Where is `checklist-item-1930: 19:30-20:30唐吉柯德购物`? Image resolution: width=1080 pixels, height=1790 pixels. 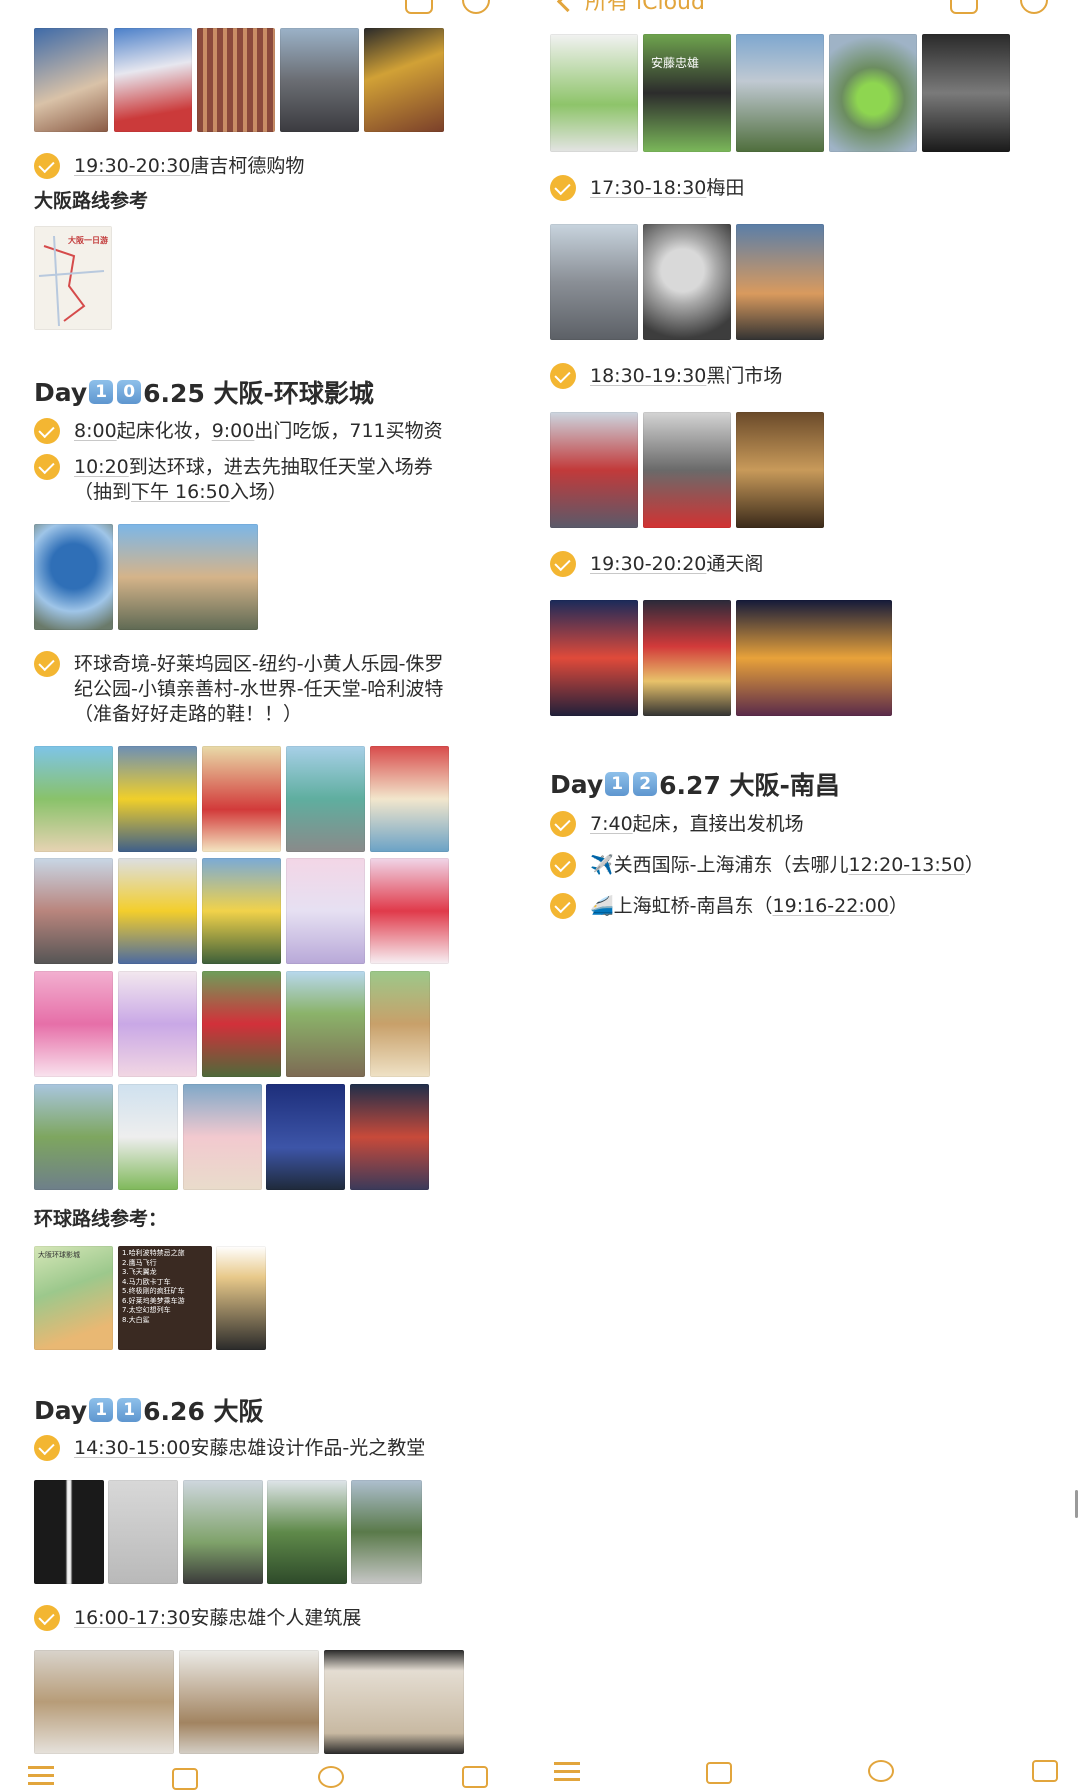 checklist-item-1930: 19:30-20:30唐吉柯德购物 is located at coordinates (169, 166).